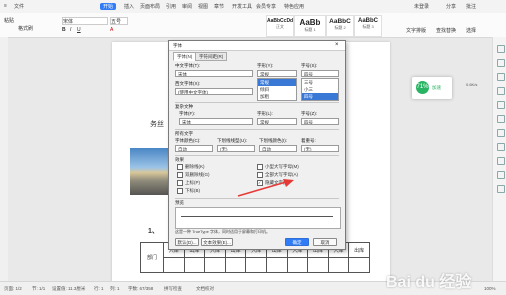  I want to click on comment-button: 批注, so click(471, 6).